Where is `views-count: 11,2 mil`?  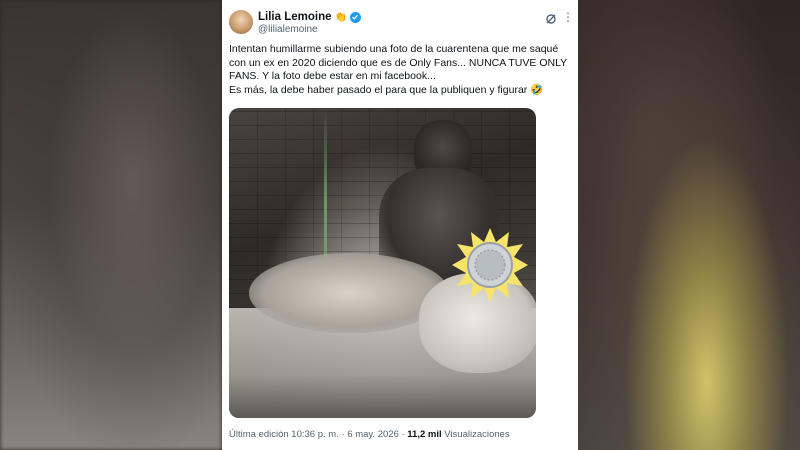
views-count: 11,2 mil is located at coordinates (424, 434).